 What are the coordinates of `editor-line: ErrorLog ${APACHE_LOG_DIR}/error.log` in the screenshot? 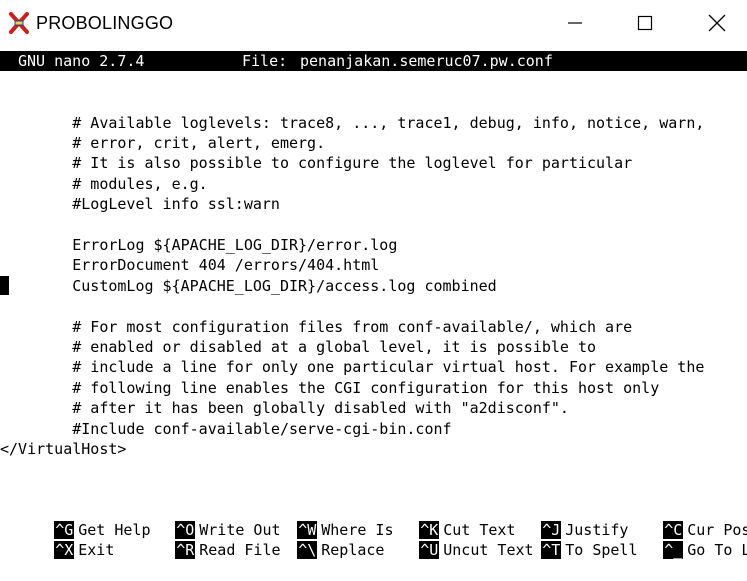 It's located at (199, 245).